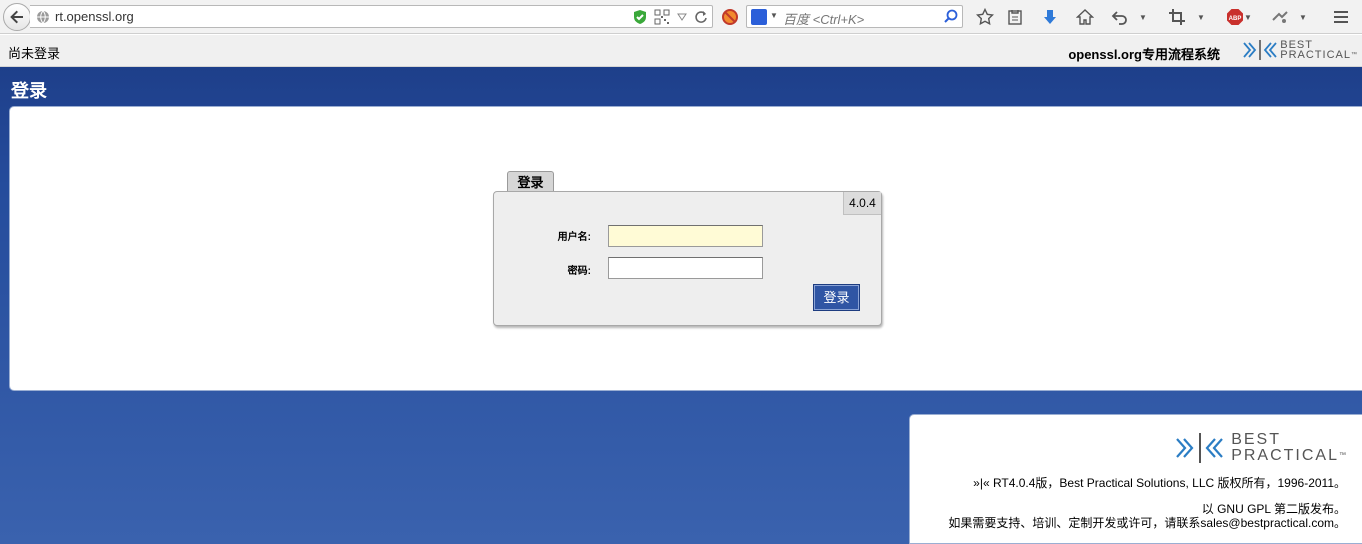  I want to click on page-title: 登录, so click(29, 91).